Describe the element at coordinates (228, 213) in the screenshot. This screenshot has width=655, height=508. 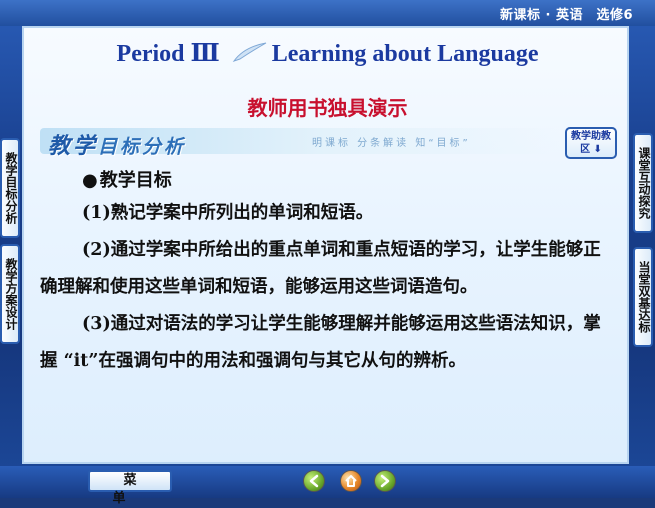
I see `goal-item: (1)熟记学案中所列出的单词和短语。` at that location.